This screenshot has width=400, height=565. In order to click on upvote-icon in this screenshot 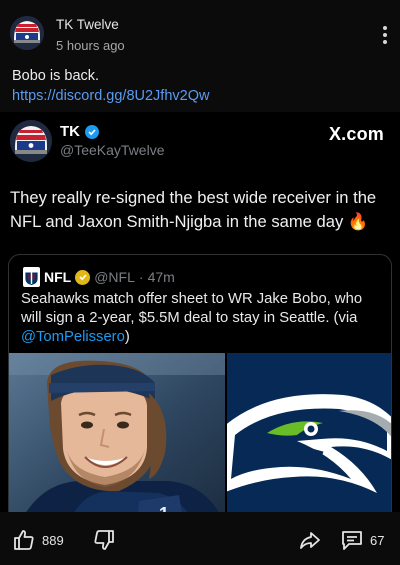, I will do `click(24, 540)`.